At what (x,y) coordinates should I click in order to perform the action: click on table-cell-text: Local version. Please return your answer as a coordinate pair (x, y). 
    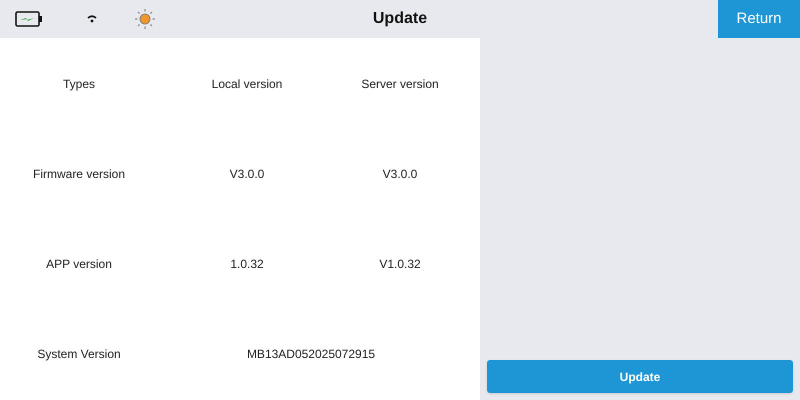
    Looking at the image, I should click on (247, 84).